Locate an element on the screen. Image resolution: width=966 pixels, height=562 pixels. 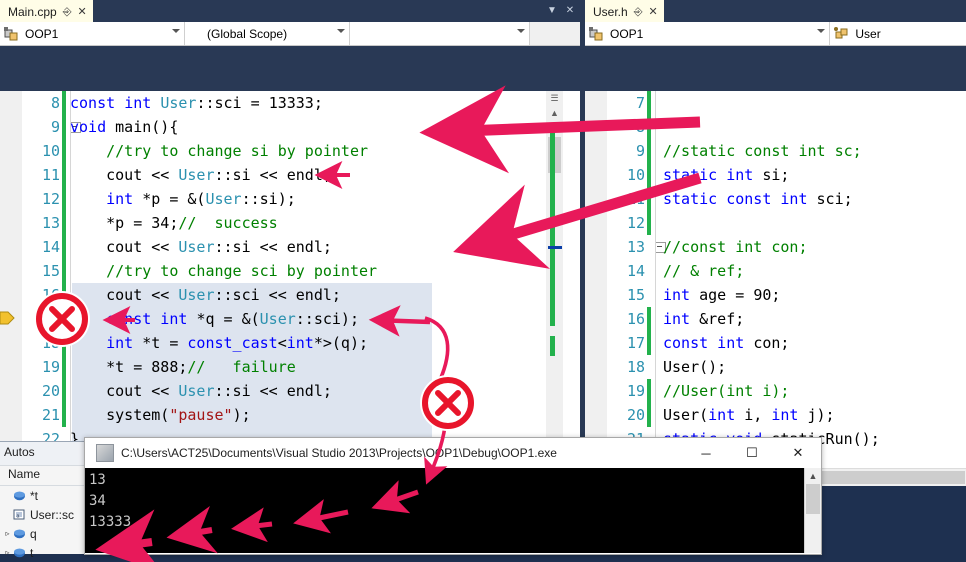
code-token: *p = &( is located at coordinates (174, 199).